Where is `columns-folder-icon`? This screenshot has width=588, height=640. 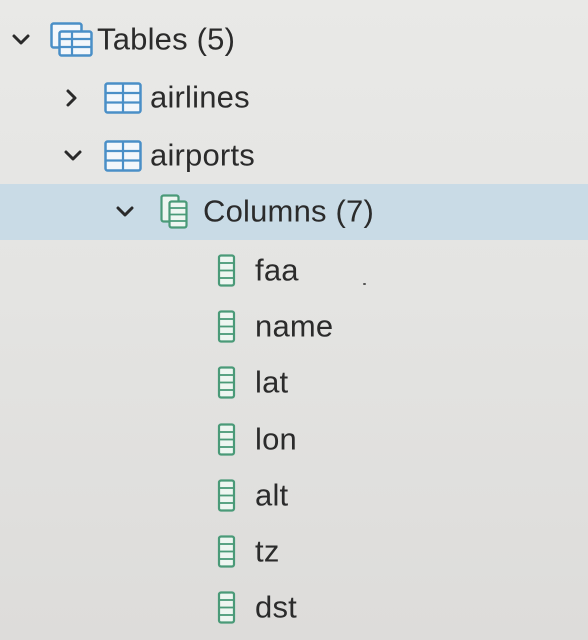
columns-folder-icon is located at coordinates (175, 212).